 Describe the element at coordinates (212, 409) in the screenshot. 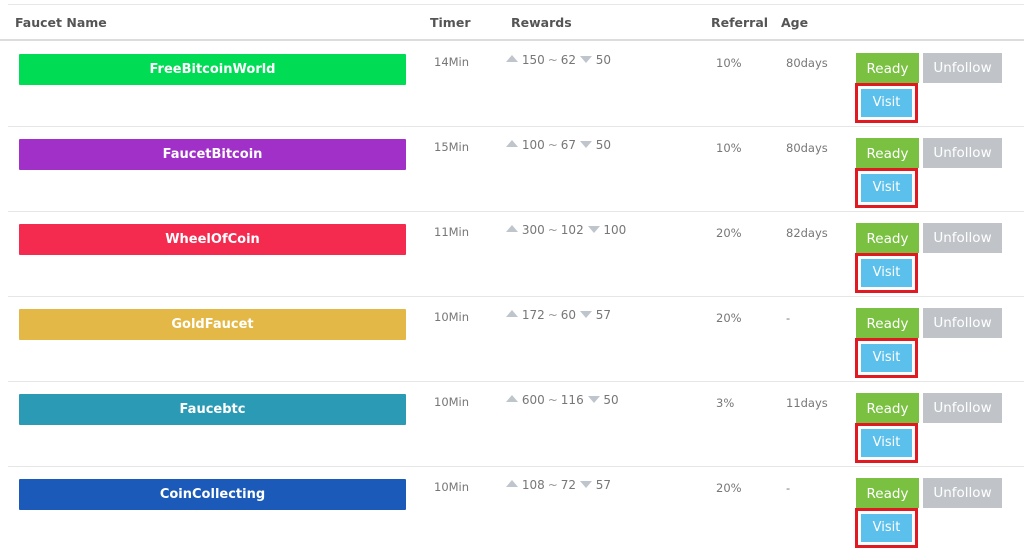

I see `faucet-name-button: Faucebtc` at that location.